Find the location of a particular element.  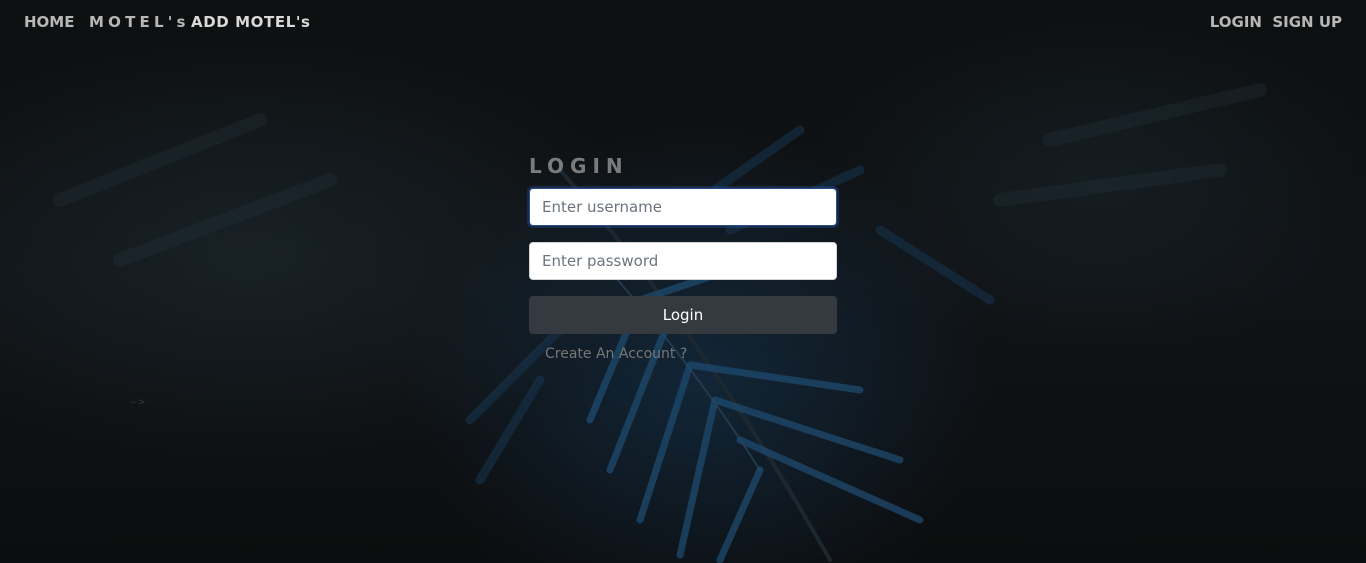

nav-add-motels-link: ADD MOTEL's is located at coordinates (251, 22).